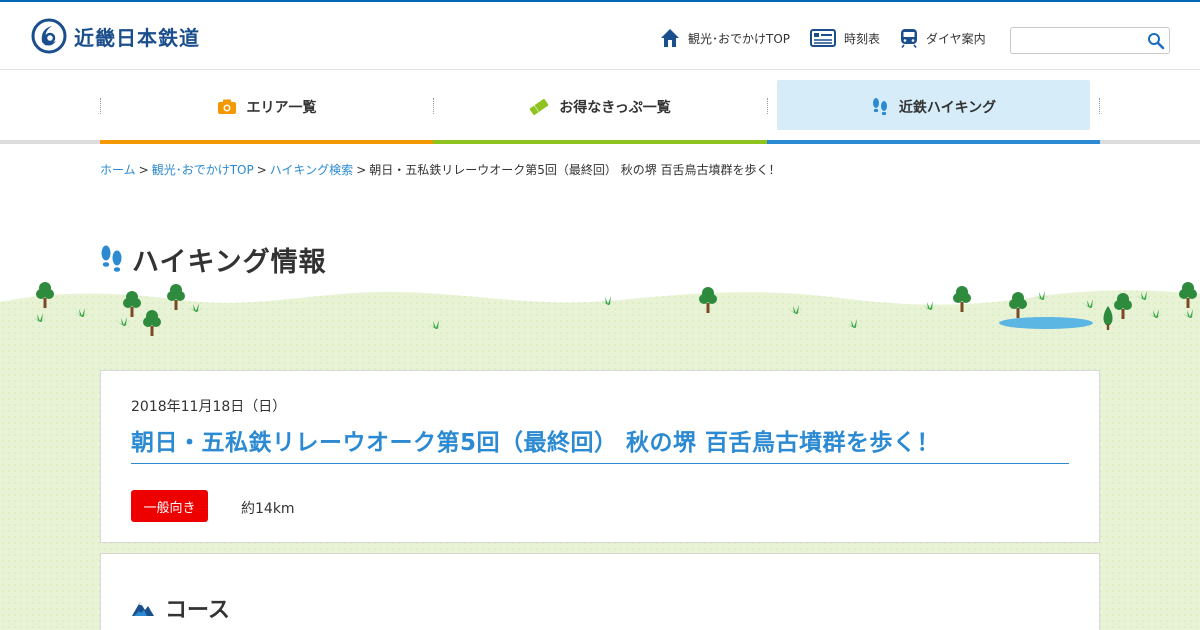  What do you see at coordinates (600, 591) in the screenshot?
I see `course-card: コース` at bounding box center [600, 591].